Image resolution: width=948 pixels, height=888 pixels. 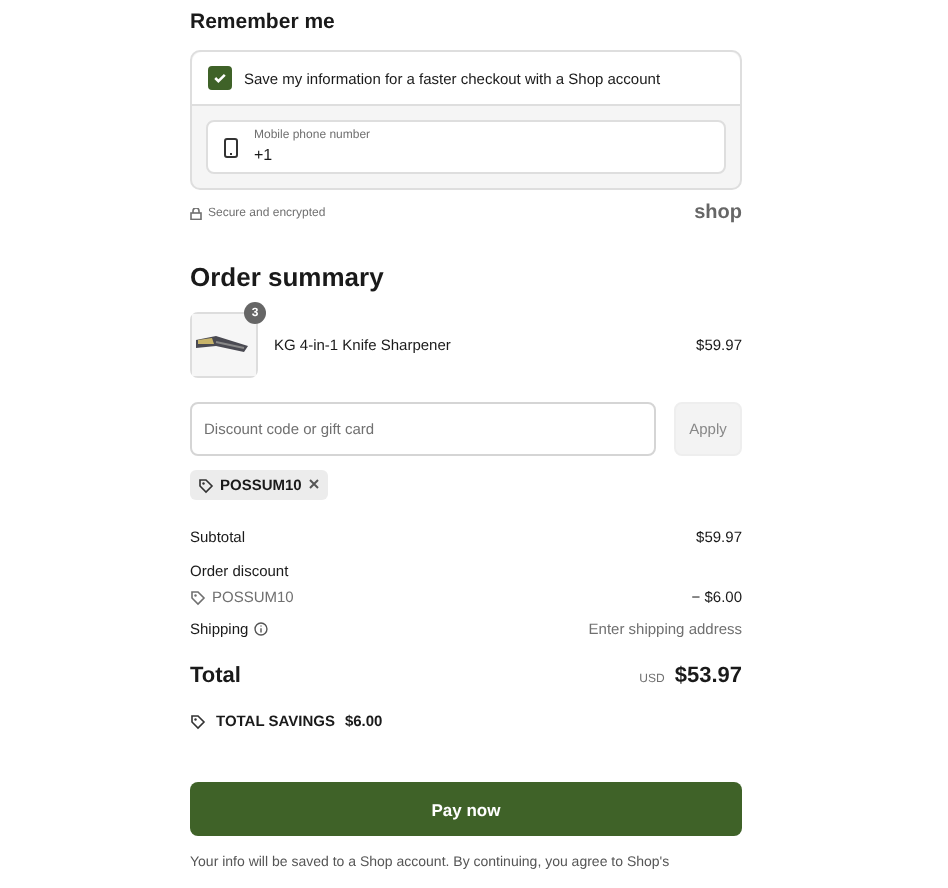 What do you see at coordinates (708, 676) in the screenshot?
I see `total-value: $53.97` at bounding box center [708, 676].